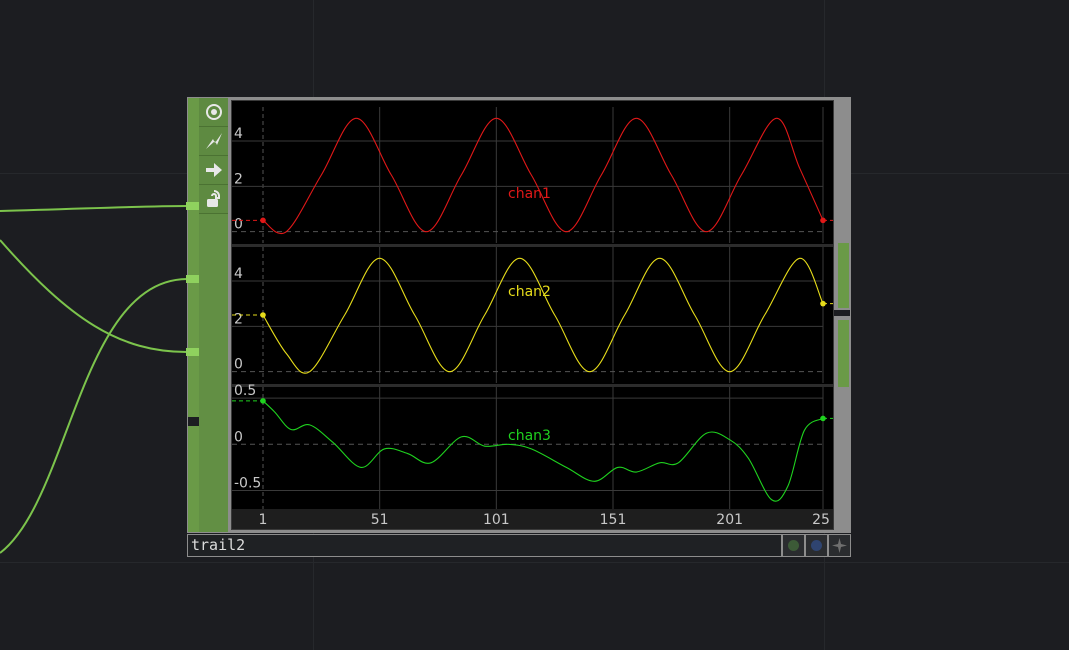 Image resolution: width=1069 pixels, height=650 pixels. I want to click on display-flag-icon, so click(839, 545).